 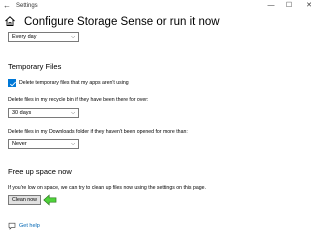 I want to click on get-help-link: Get help, so click(x=29, y=226).